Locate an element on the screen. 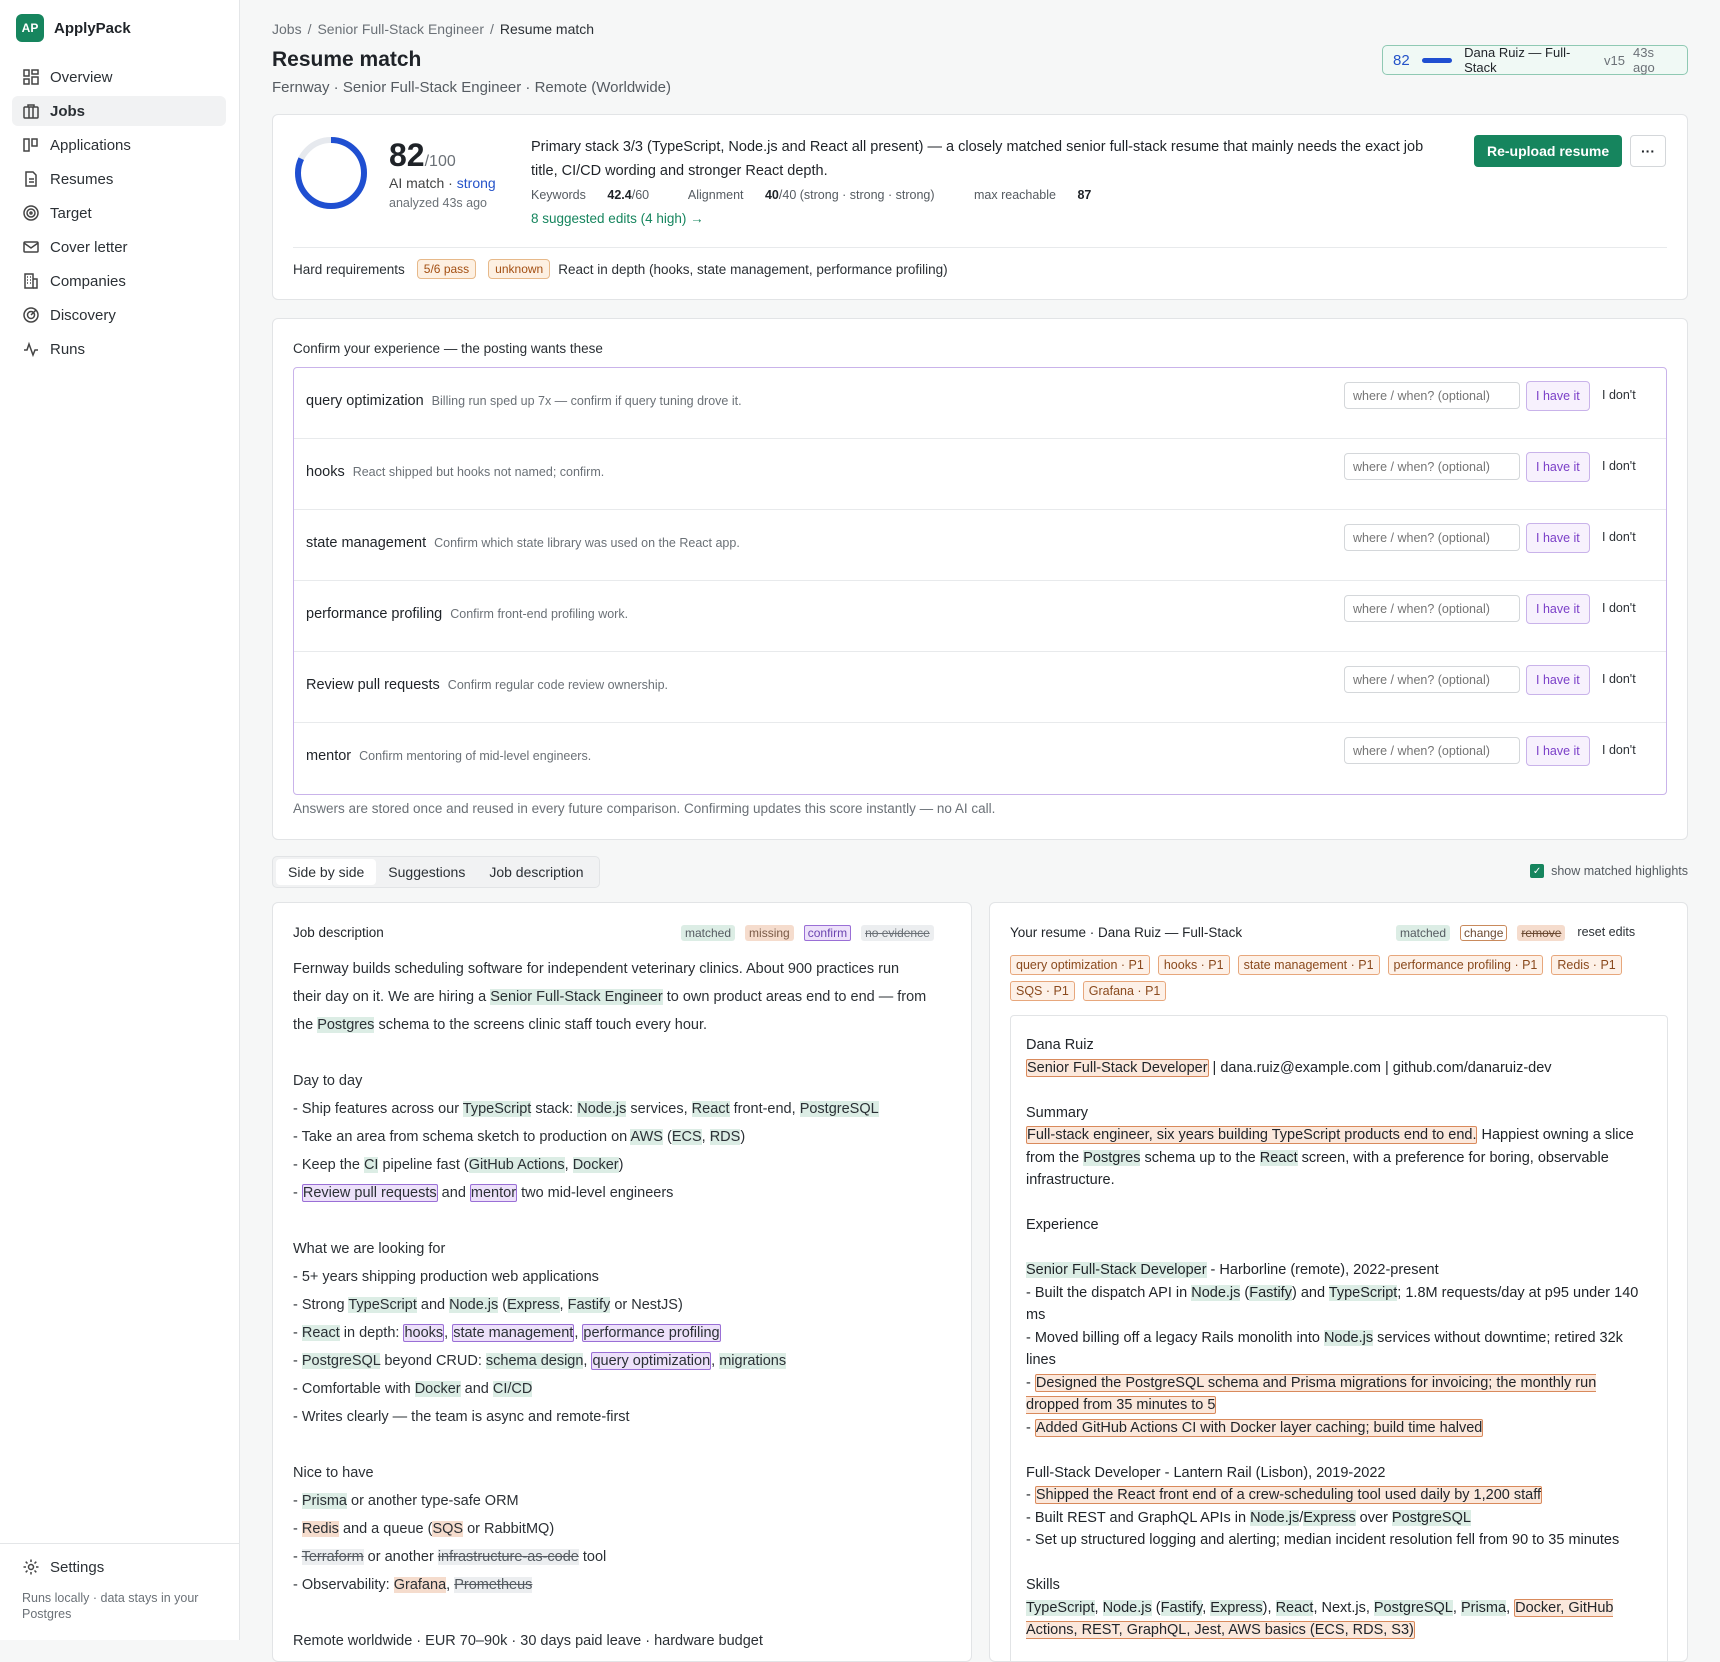 Image resolution: width=1720 pixels, height=1662 pixels. sidebar-item-label: Jobs is located at coordinates (68, 111).